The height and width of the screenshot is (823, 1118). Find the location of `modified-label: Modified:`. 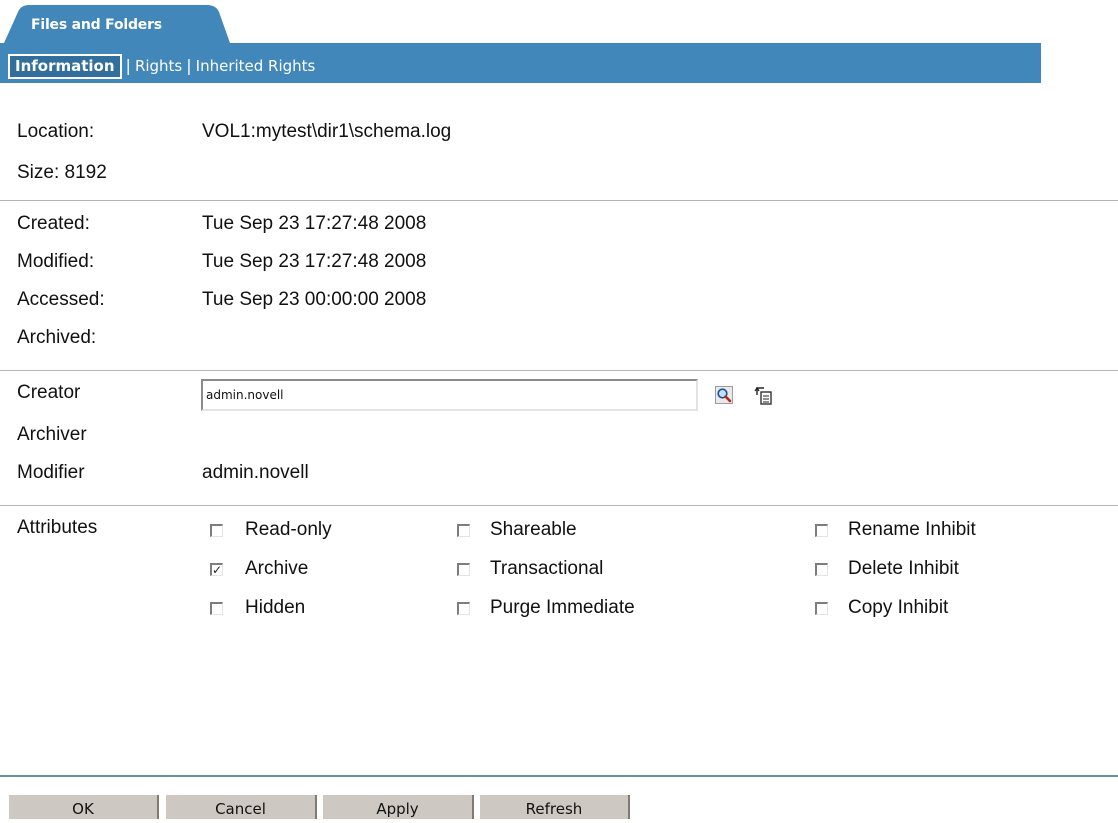

modified-label: Modified: is located at coordinates (56, 261).